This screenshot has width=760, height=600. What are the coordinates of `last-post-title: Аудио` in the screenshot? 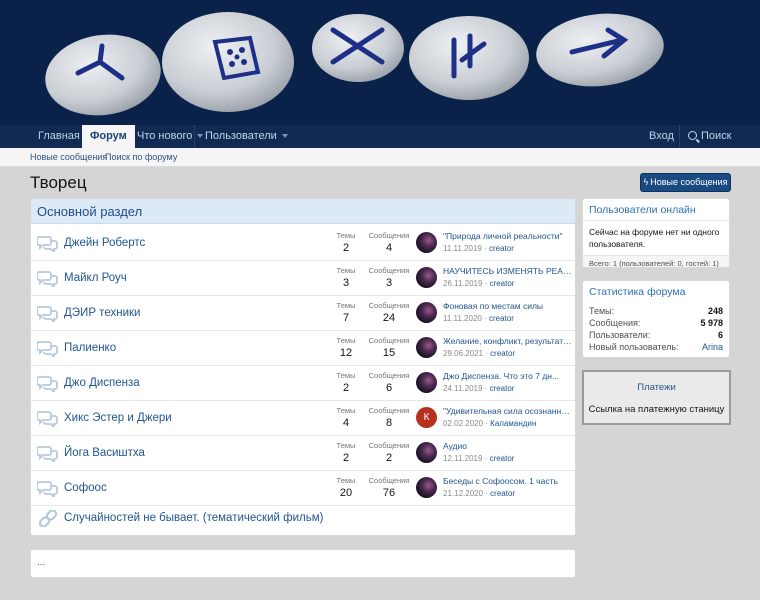 It's located at (508, 446).